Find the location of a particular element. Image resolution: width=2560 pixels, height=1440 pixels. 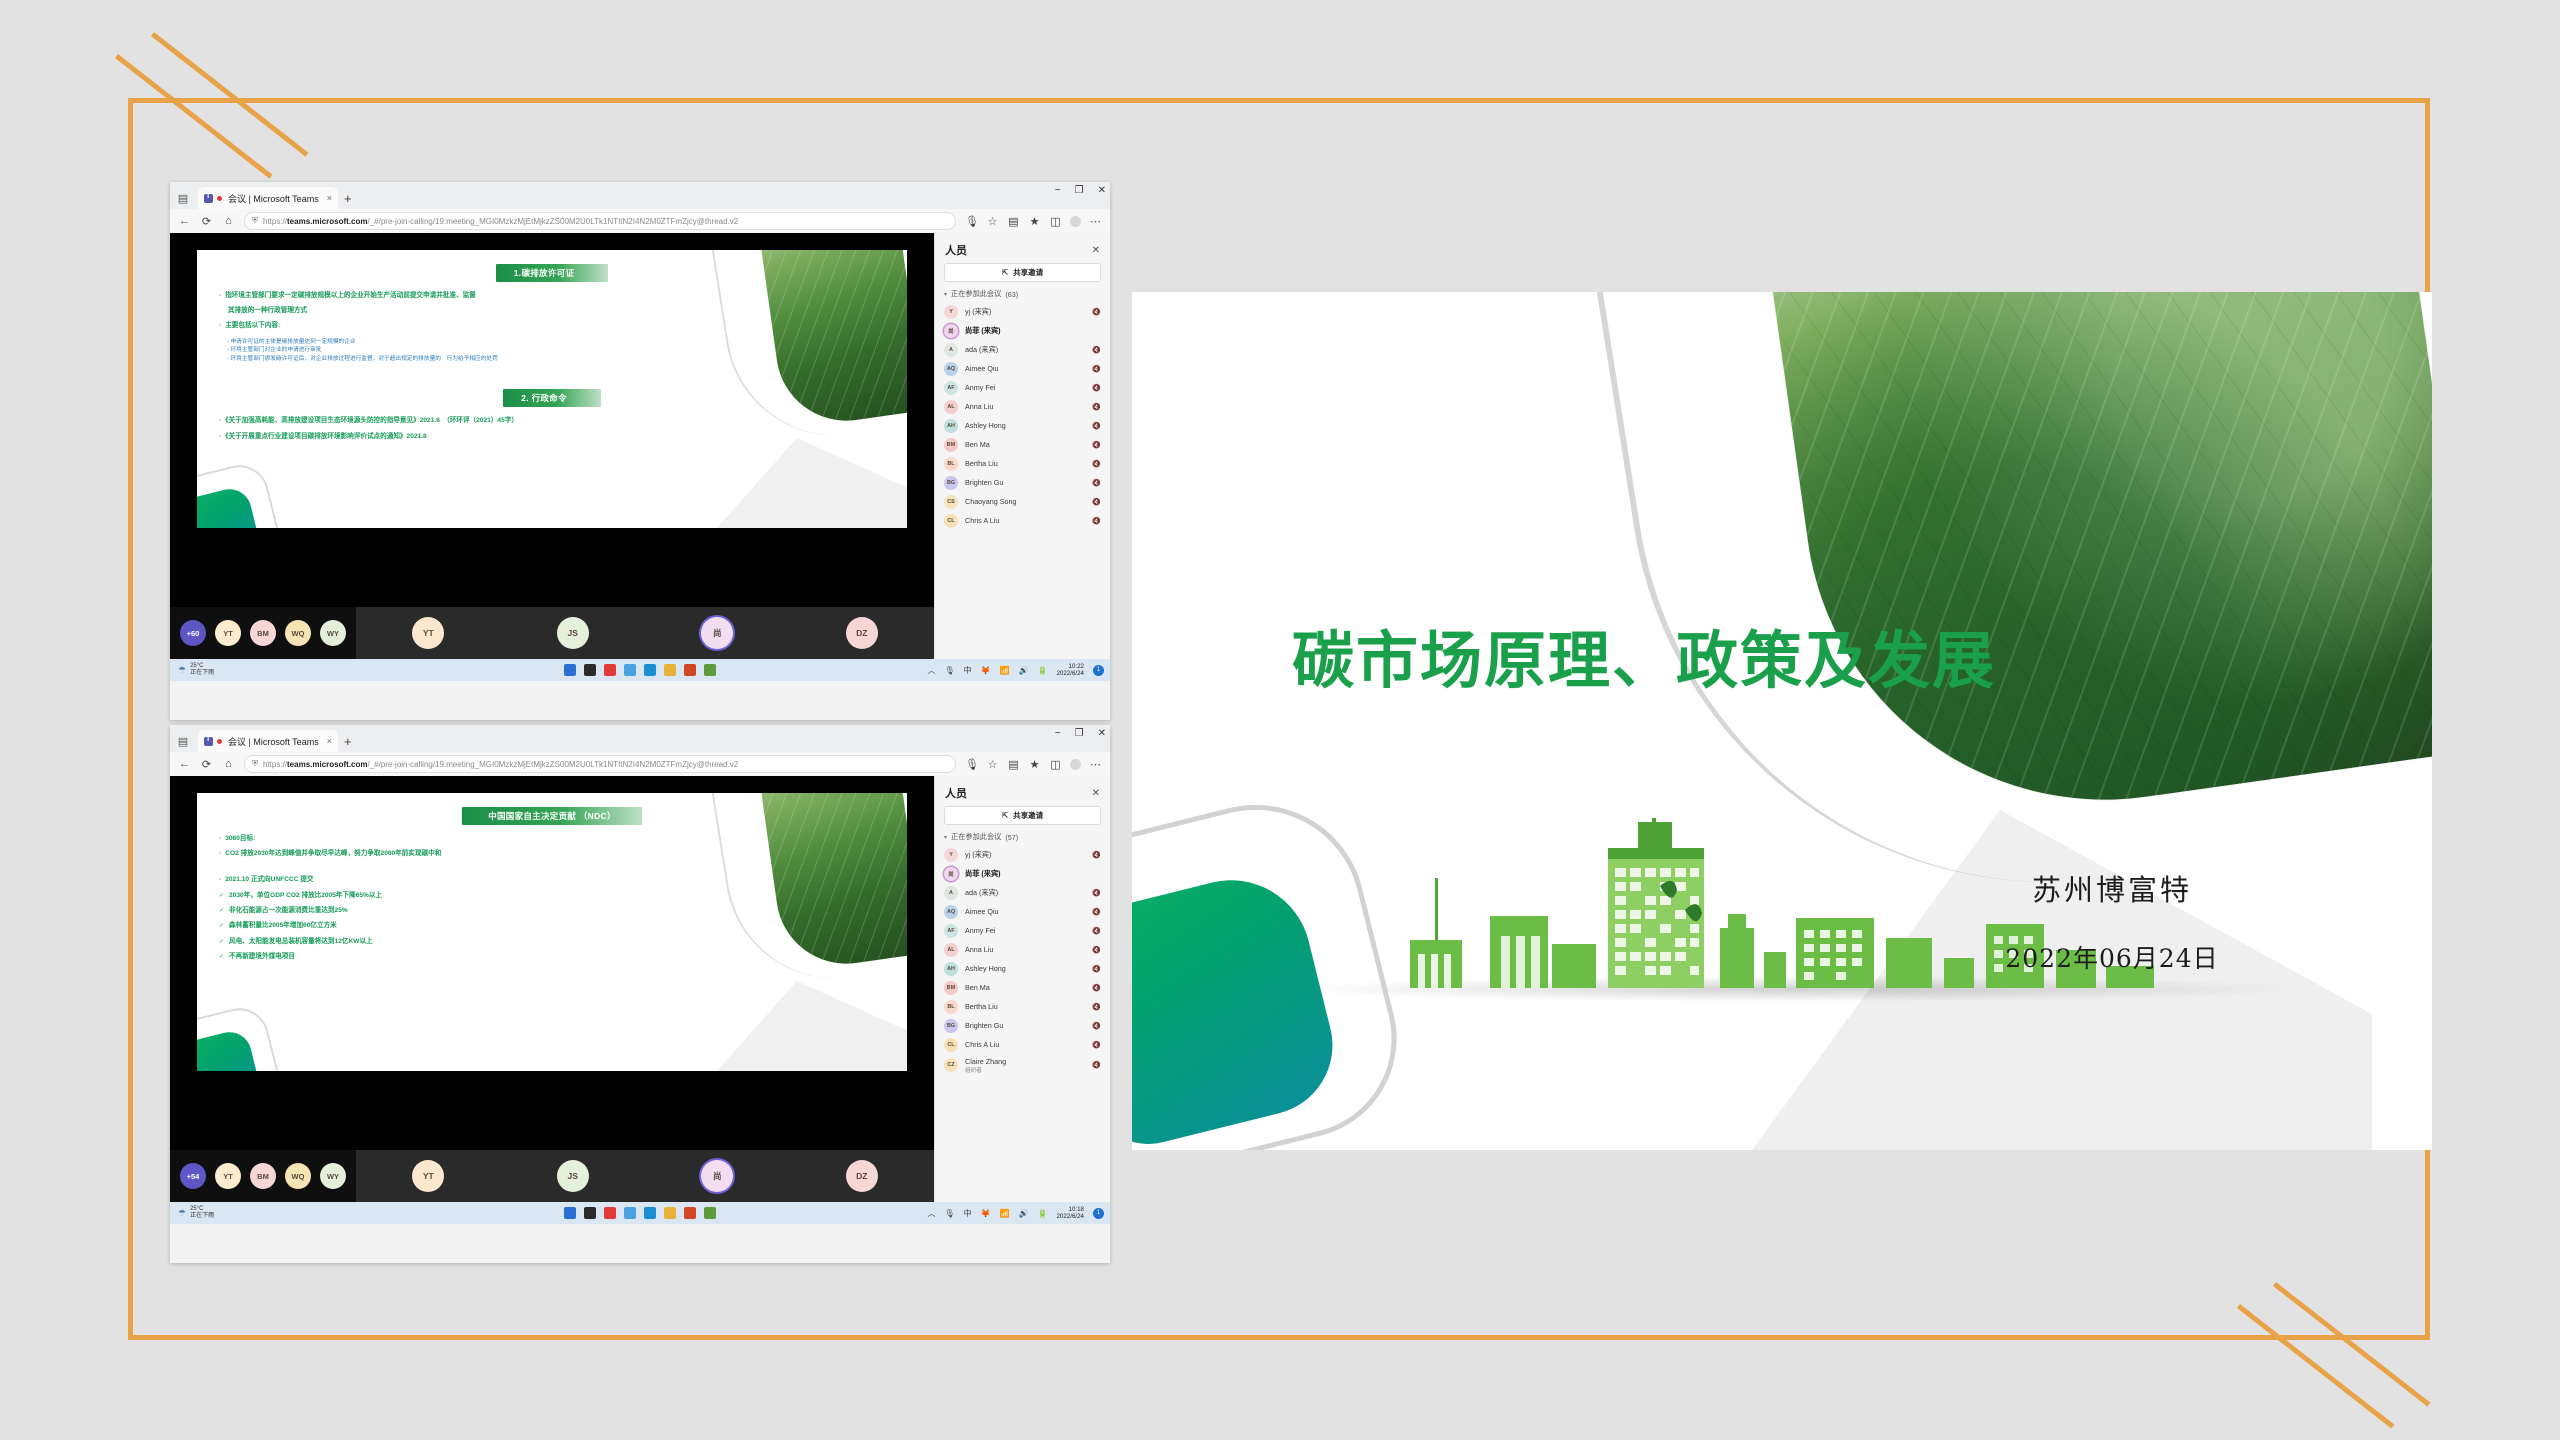

participant-row: AH Ashley Hong 🔇 is located at coordinates (1022, 425).